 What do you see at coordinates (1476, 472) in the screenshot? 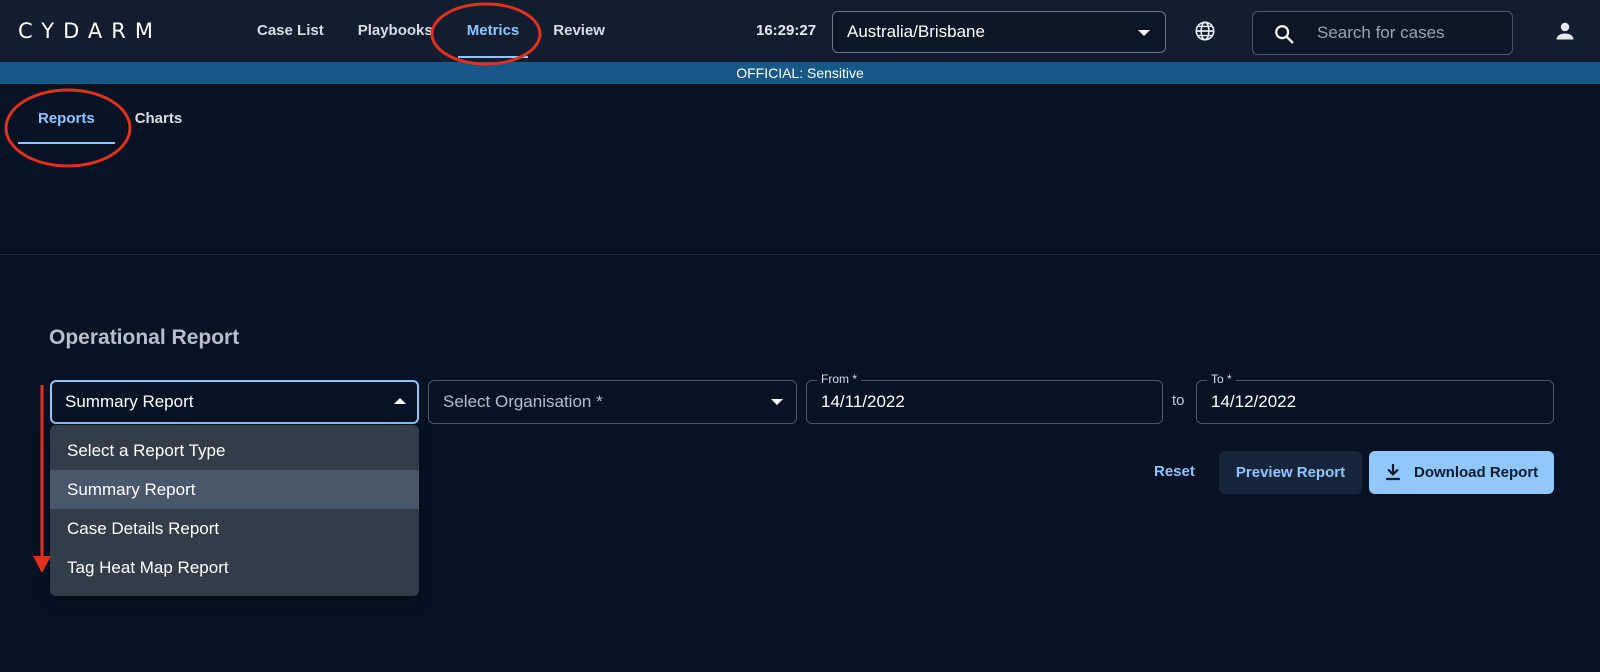
I see `download-report-label: Download Report` at bounding box center [1476, 472].